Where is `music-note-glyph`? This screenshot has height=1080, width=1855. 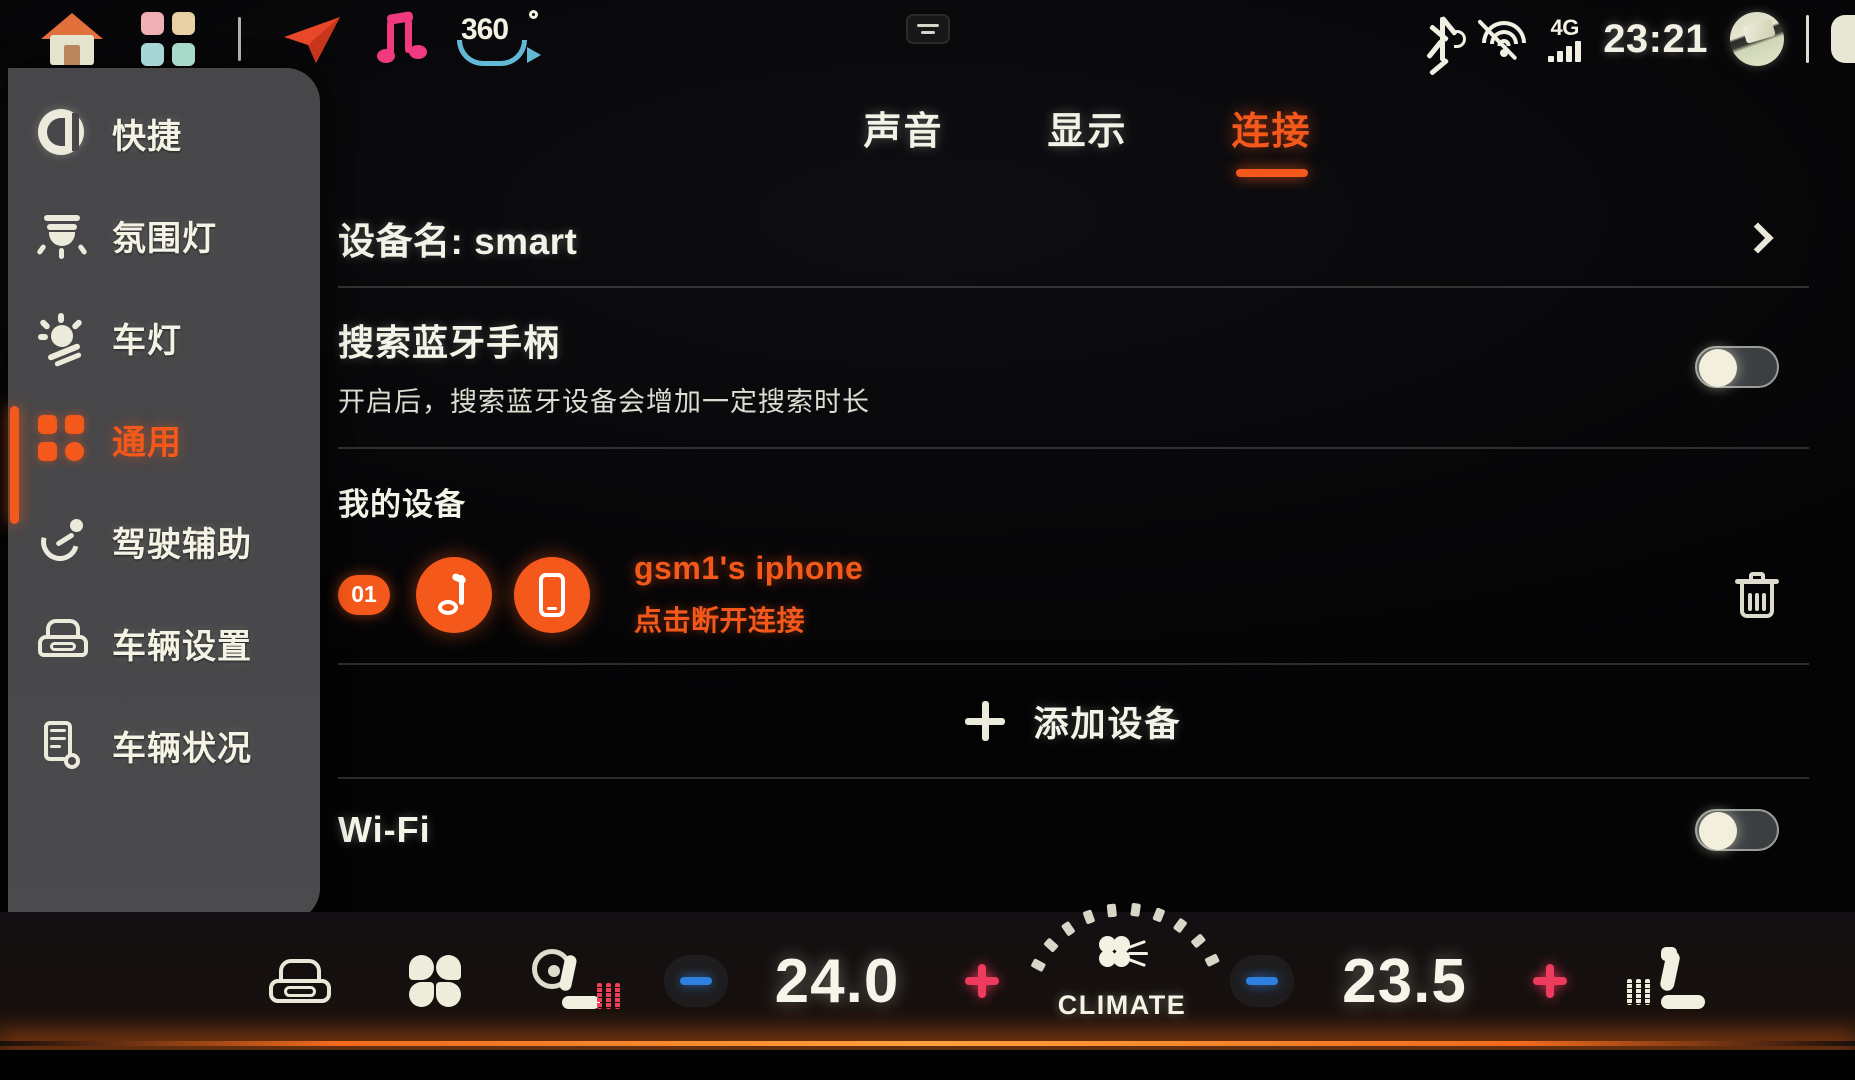 music-note-glyph is located at coordinates (401, 38).